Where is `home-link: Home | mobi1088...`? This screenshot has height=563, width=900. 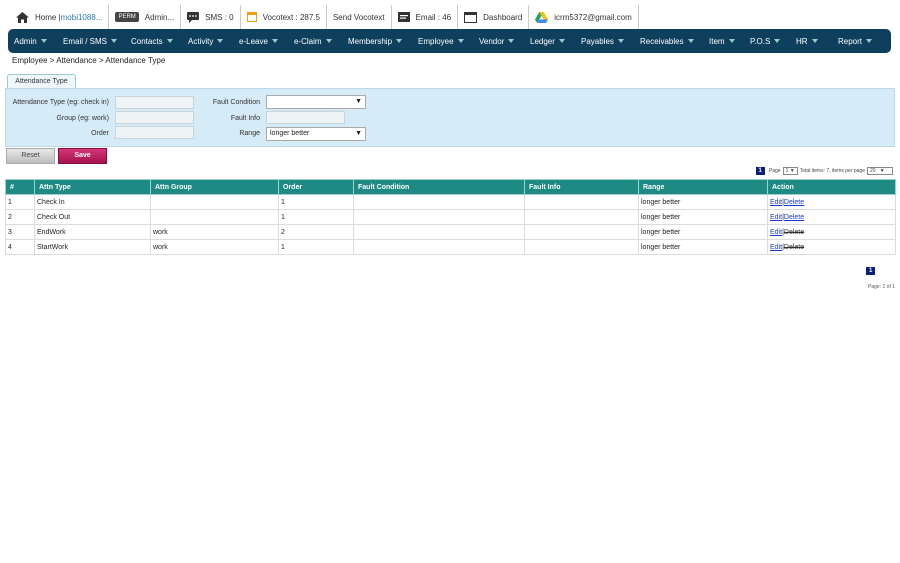 home-link: Home | mobi1088... is located at coordinates (60, 17).